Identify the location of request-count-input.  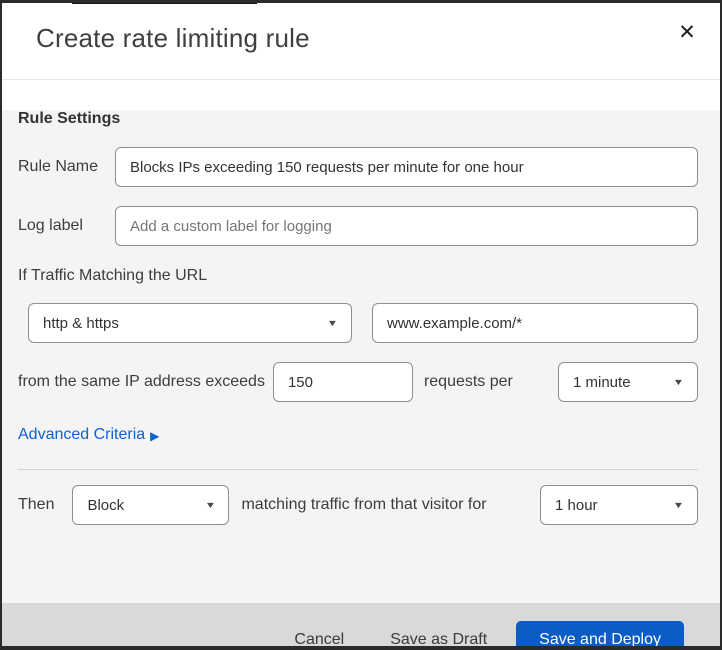
(342, 382).